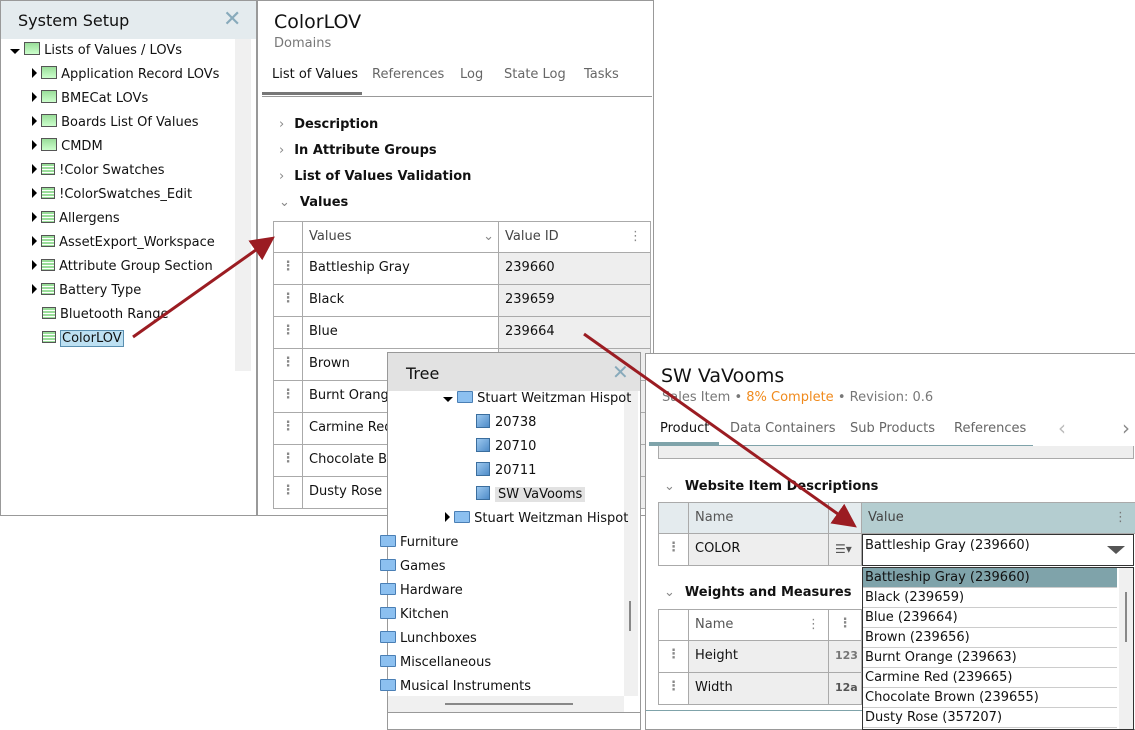 The height and width of the screenshot is (730, 1135). What do you see at coordinates (203, 287) in the screenshot?
I see `arrow-colorlov-to-values` at bounding box center [203, 287].